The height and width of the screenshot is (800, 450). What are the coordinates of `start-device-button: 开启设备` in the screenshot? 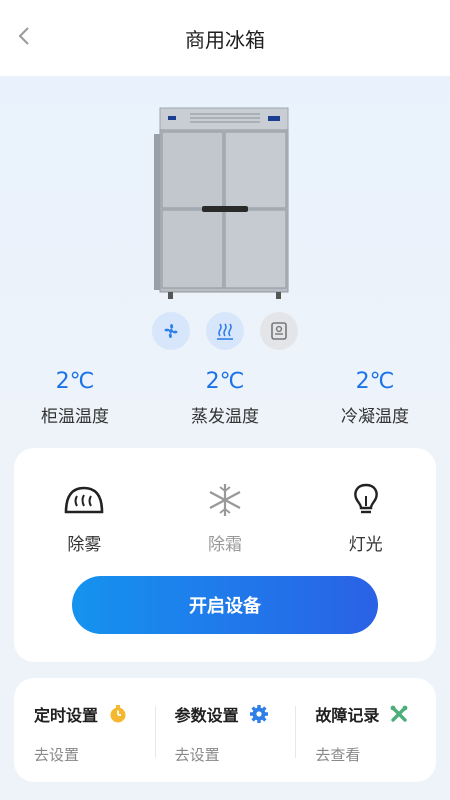 It's located at (225, 605).